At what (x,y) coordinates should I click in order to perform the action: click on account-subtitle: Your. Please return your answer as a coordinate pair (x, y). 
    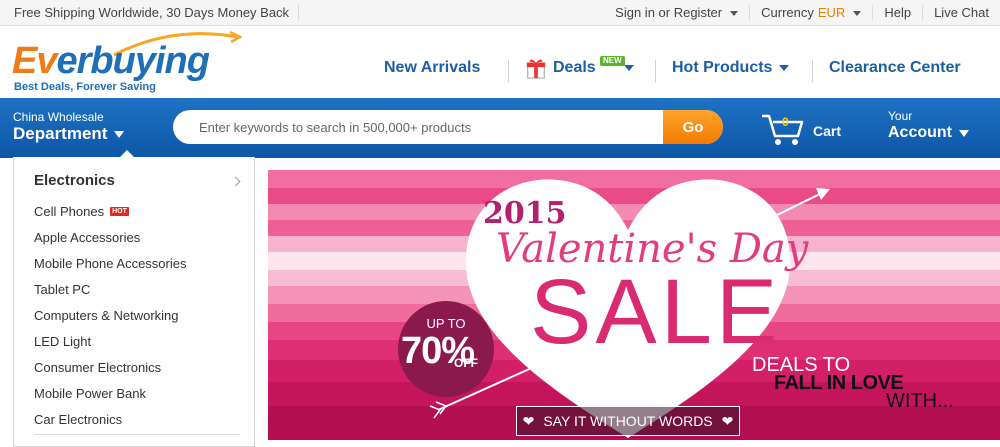
    Looking at the image, I should click on (900, 116).